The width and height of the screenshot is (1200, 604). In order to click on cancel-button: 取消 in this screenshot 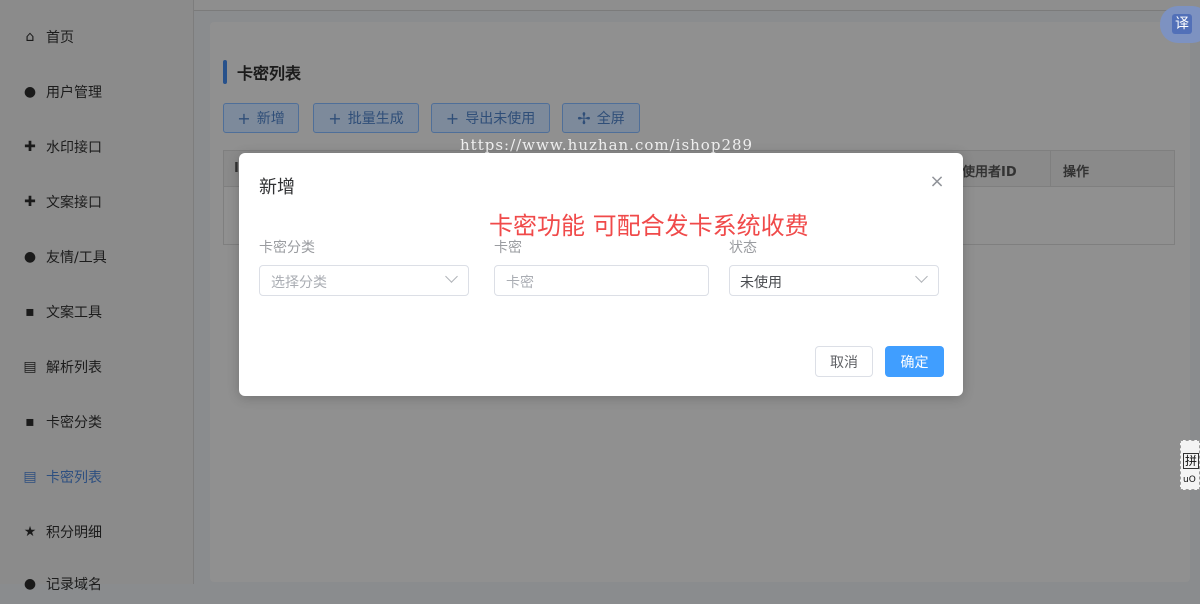, I will do `click(844, 361)`.